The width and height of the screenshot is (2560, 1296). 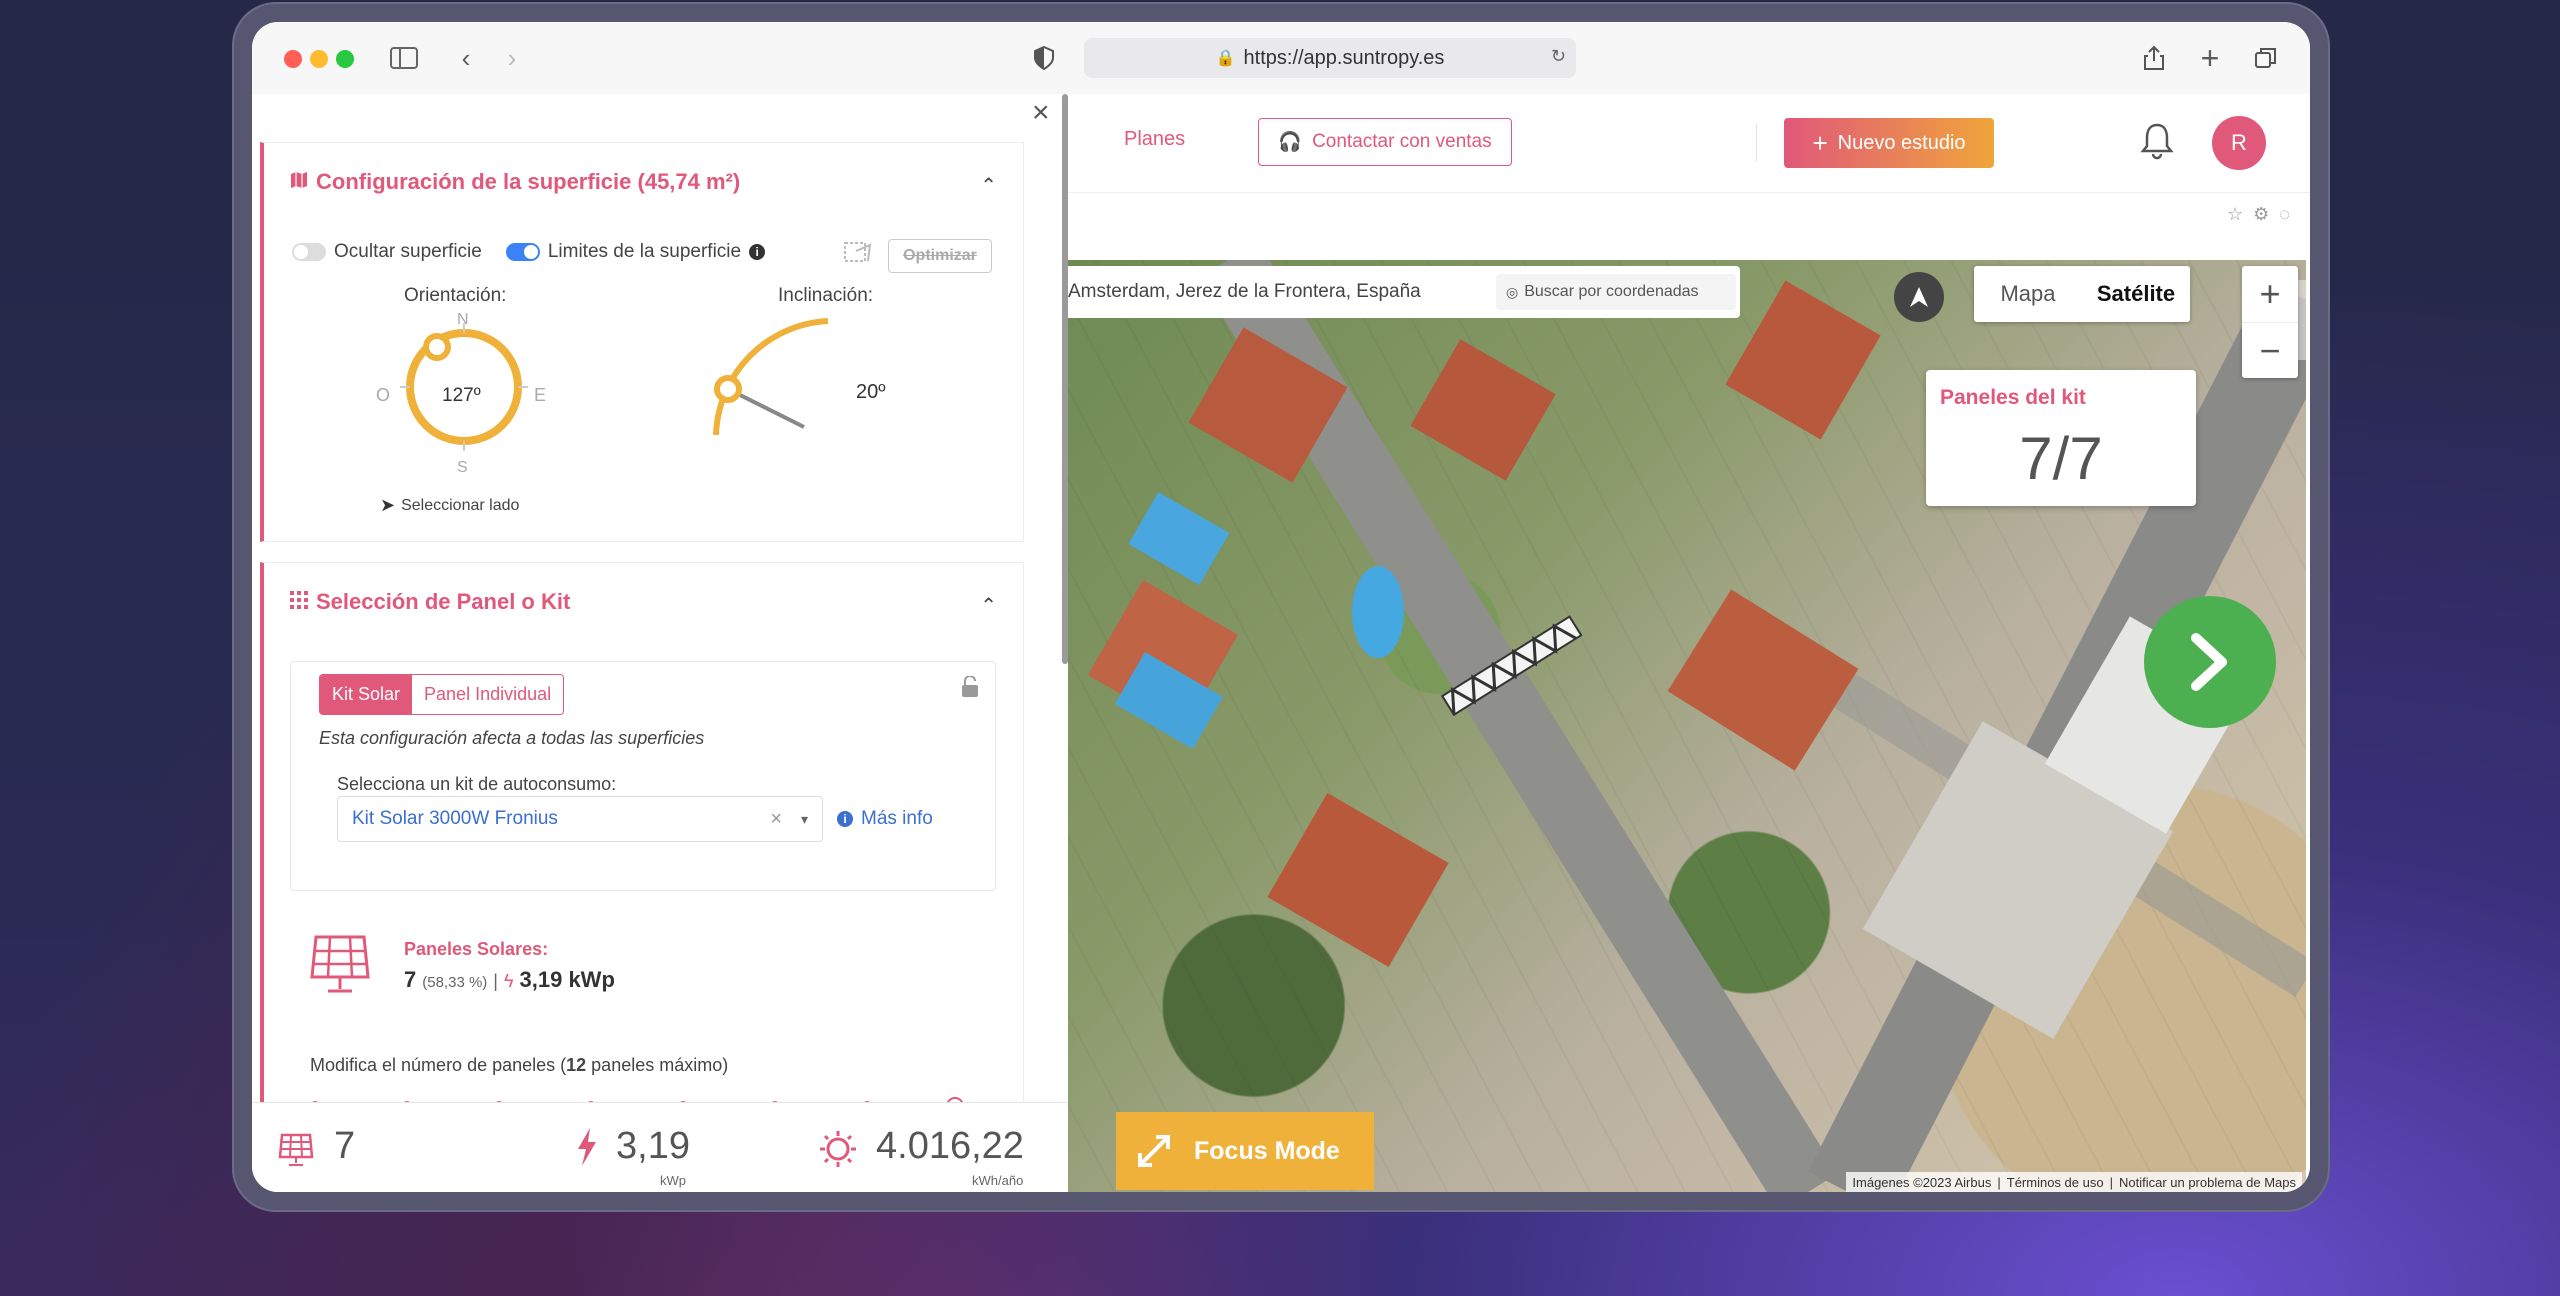 What do you see at coordinates (2136, 294) in the screenshot?
I see `tab-satellite: Satélite` at bounding box center [2136, 294].